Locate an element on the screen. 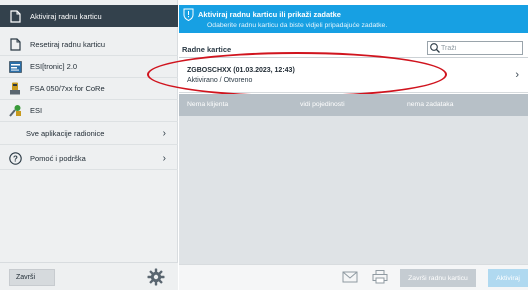 The height and width of the screenshot is (290, 528). sidebar-item-fsa: FSA 050/7xx for CoRe is located at coordinates (89, 89).